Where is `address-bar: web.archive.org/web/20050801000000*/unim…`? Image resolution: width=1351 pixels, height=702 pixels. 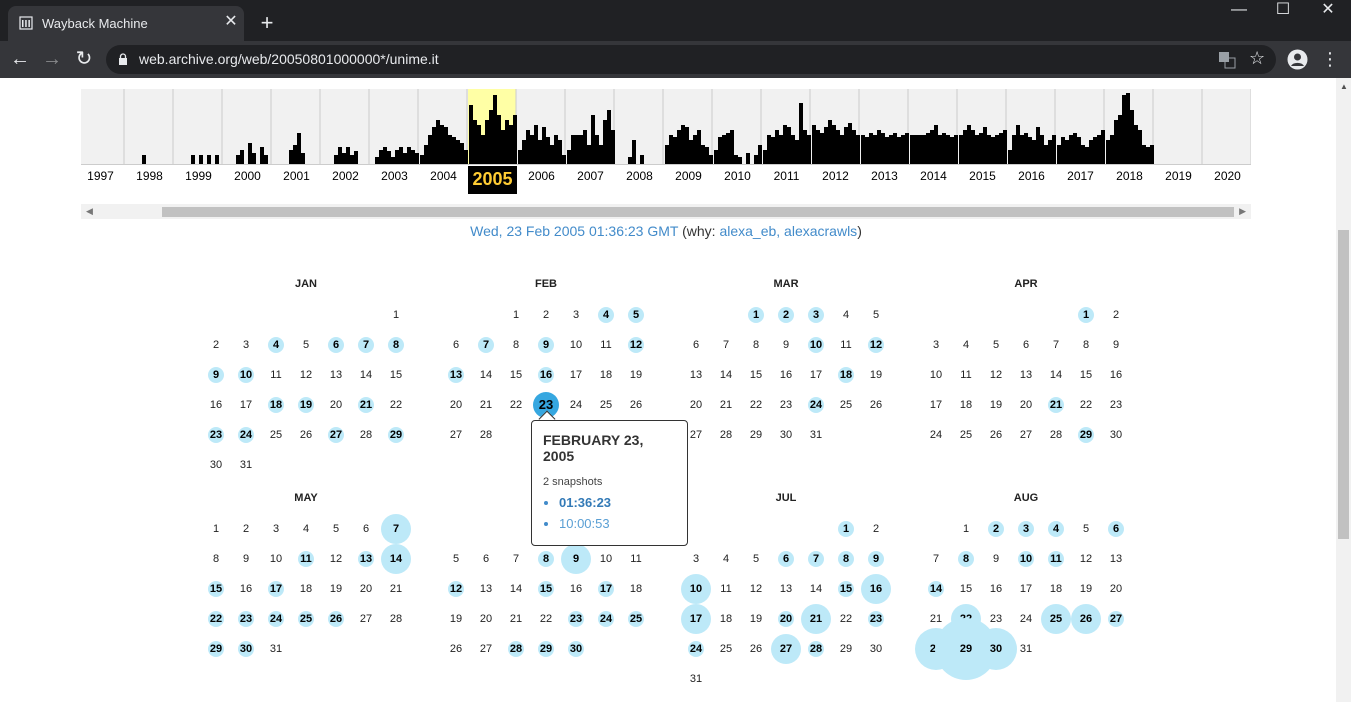 address-bar: web.archive.org/web/20050801000000*/unim… is located at coordinates (691, 59).